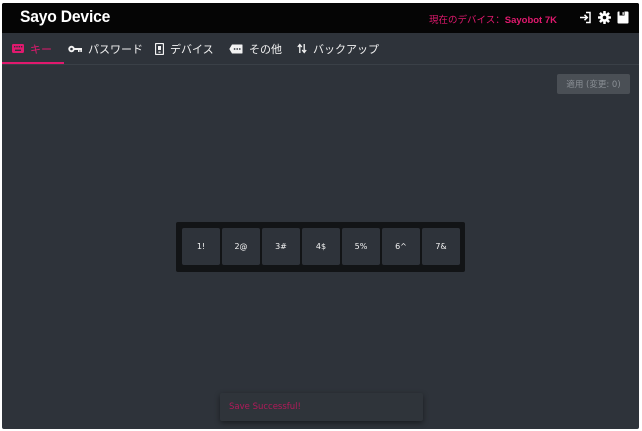 This screenshot has height=431, width=642. What do you see at coordinates (585, 17) in the screenshot?
I see `login-icon` at bounding box center [585, 17].